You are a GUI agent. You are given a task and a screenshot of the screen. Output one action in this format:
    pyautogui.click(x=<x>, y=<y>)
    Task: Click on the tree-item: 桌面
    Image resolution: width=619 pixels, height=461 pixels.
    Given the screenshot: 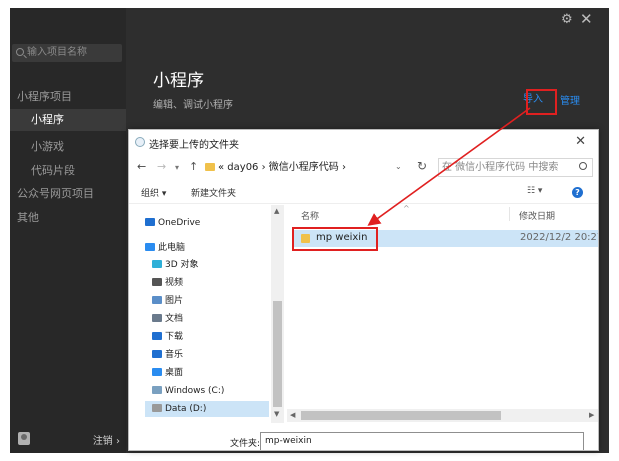 What is the action you would take?
    pyautogui.click(x=167, y=373)
    